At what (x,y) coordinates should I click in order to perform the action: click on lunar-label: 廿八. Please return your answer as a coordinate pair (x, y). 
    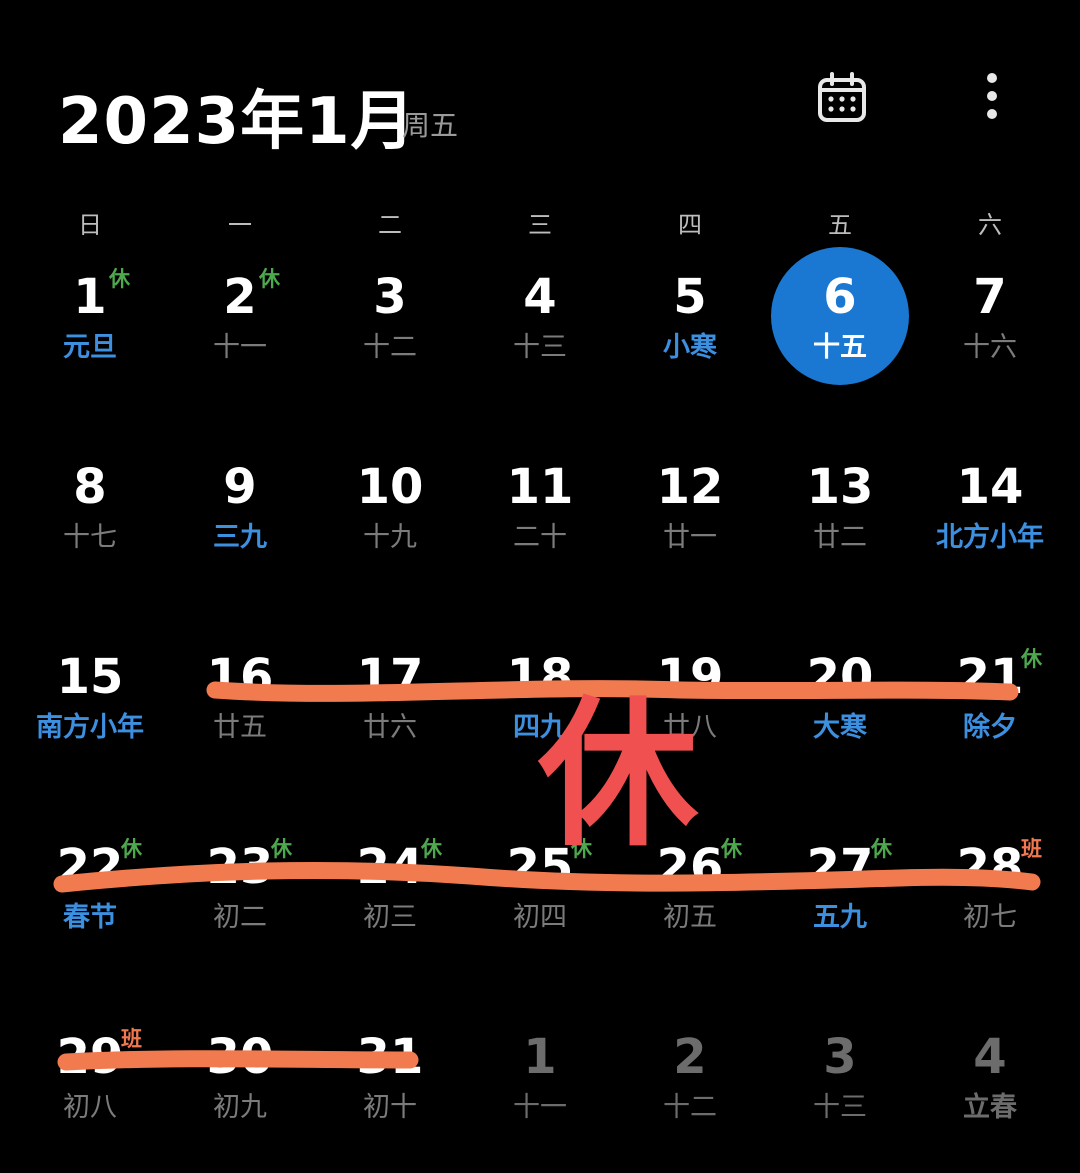
    Looking at the image, I should click on (690, 727).